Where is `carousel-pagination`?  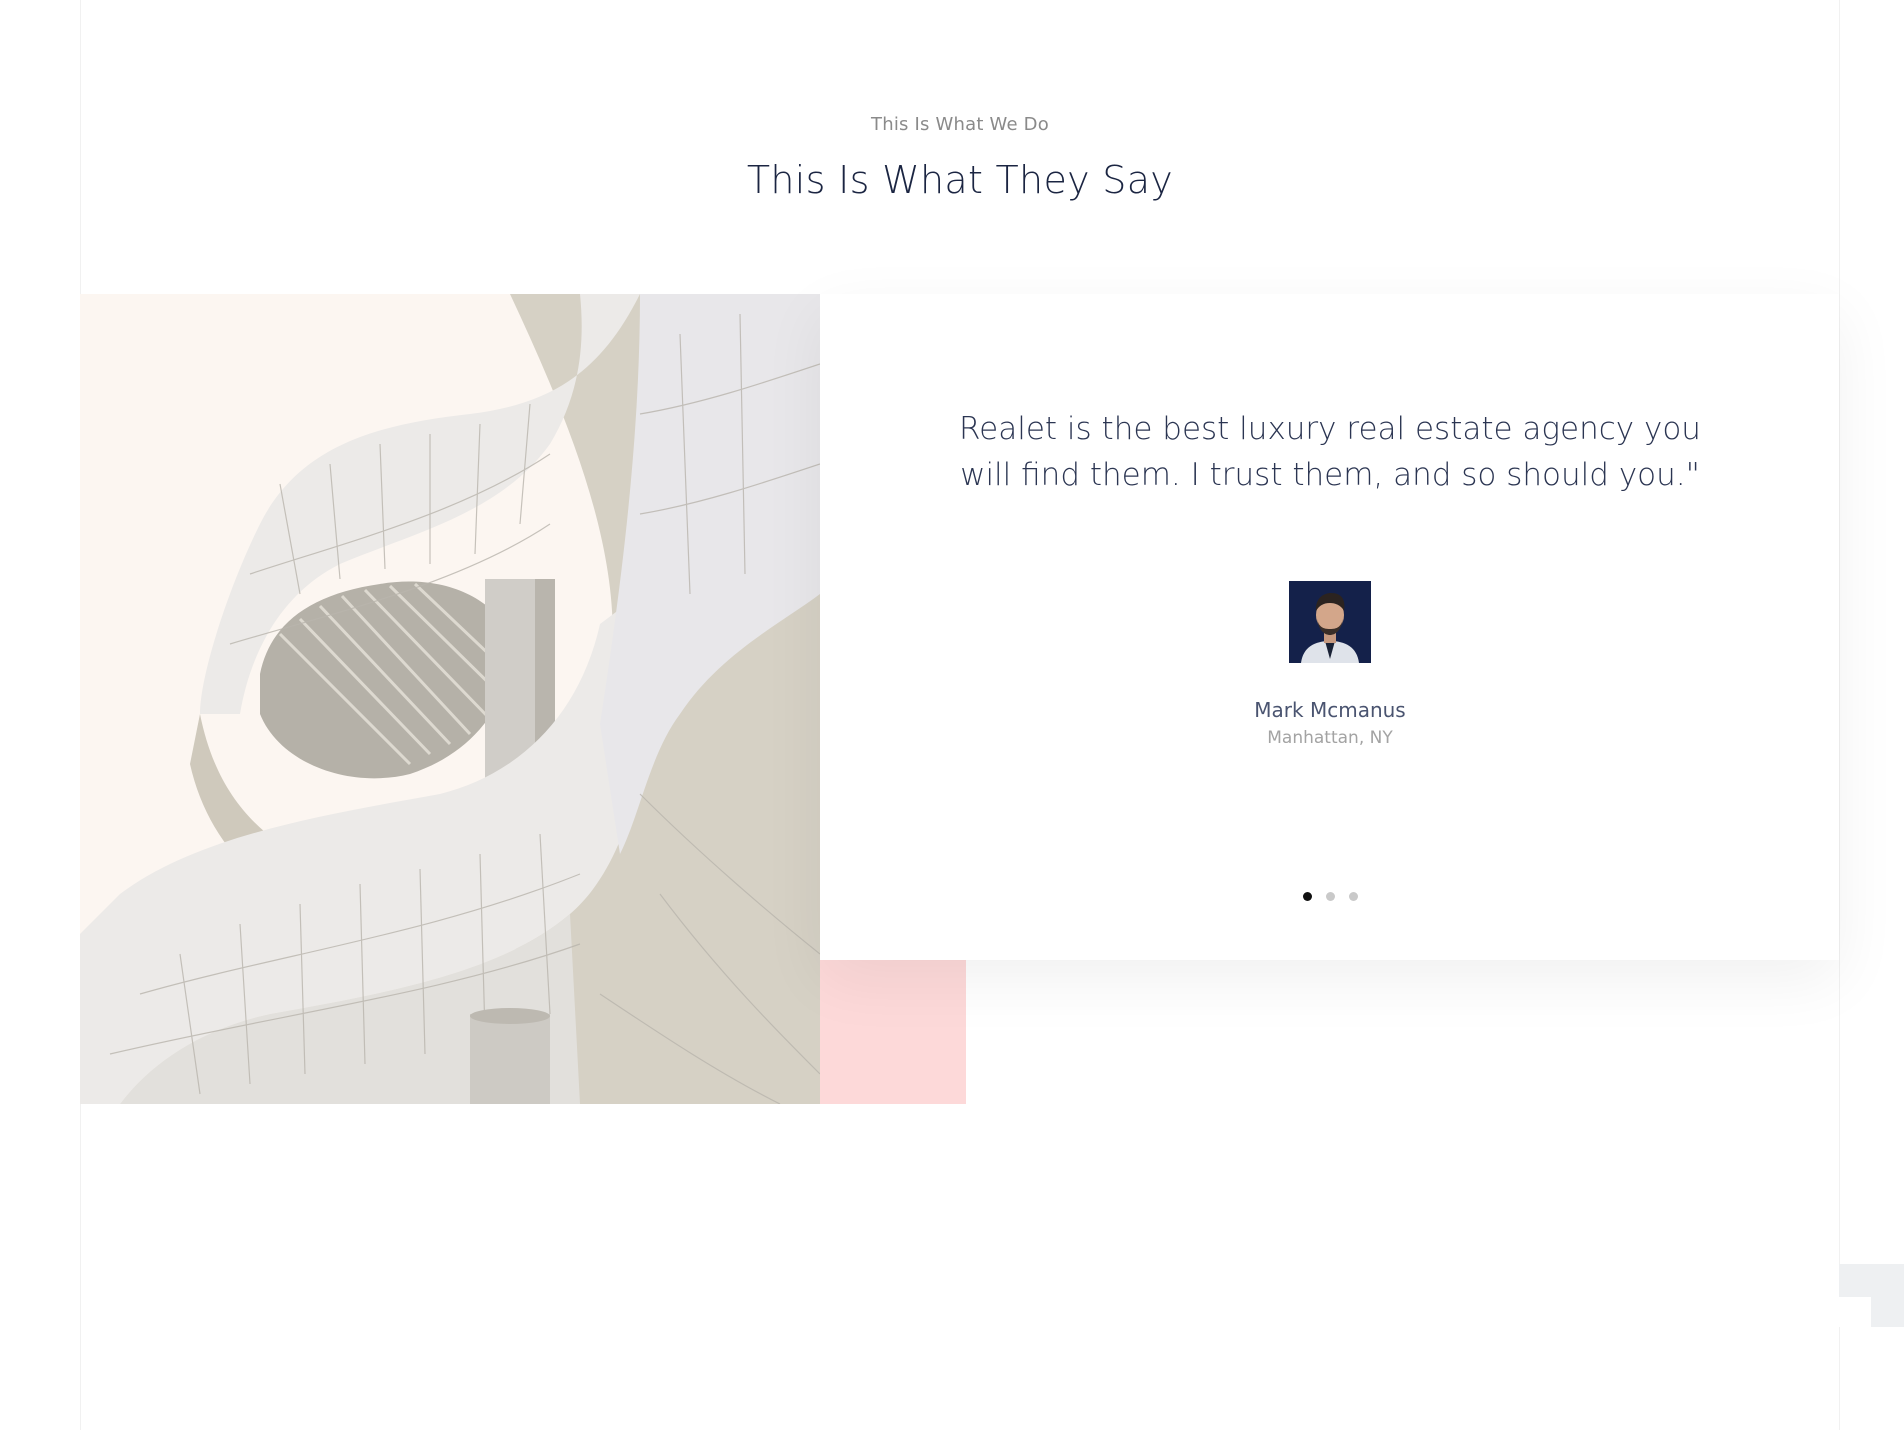
carousel-pagination is located at coordinates (1330, 896).